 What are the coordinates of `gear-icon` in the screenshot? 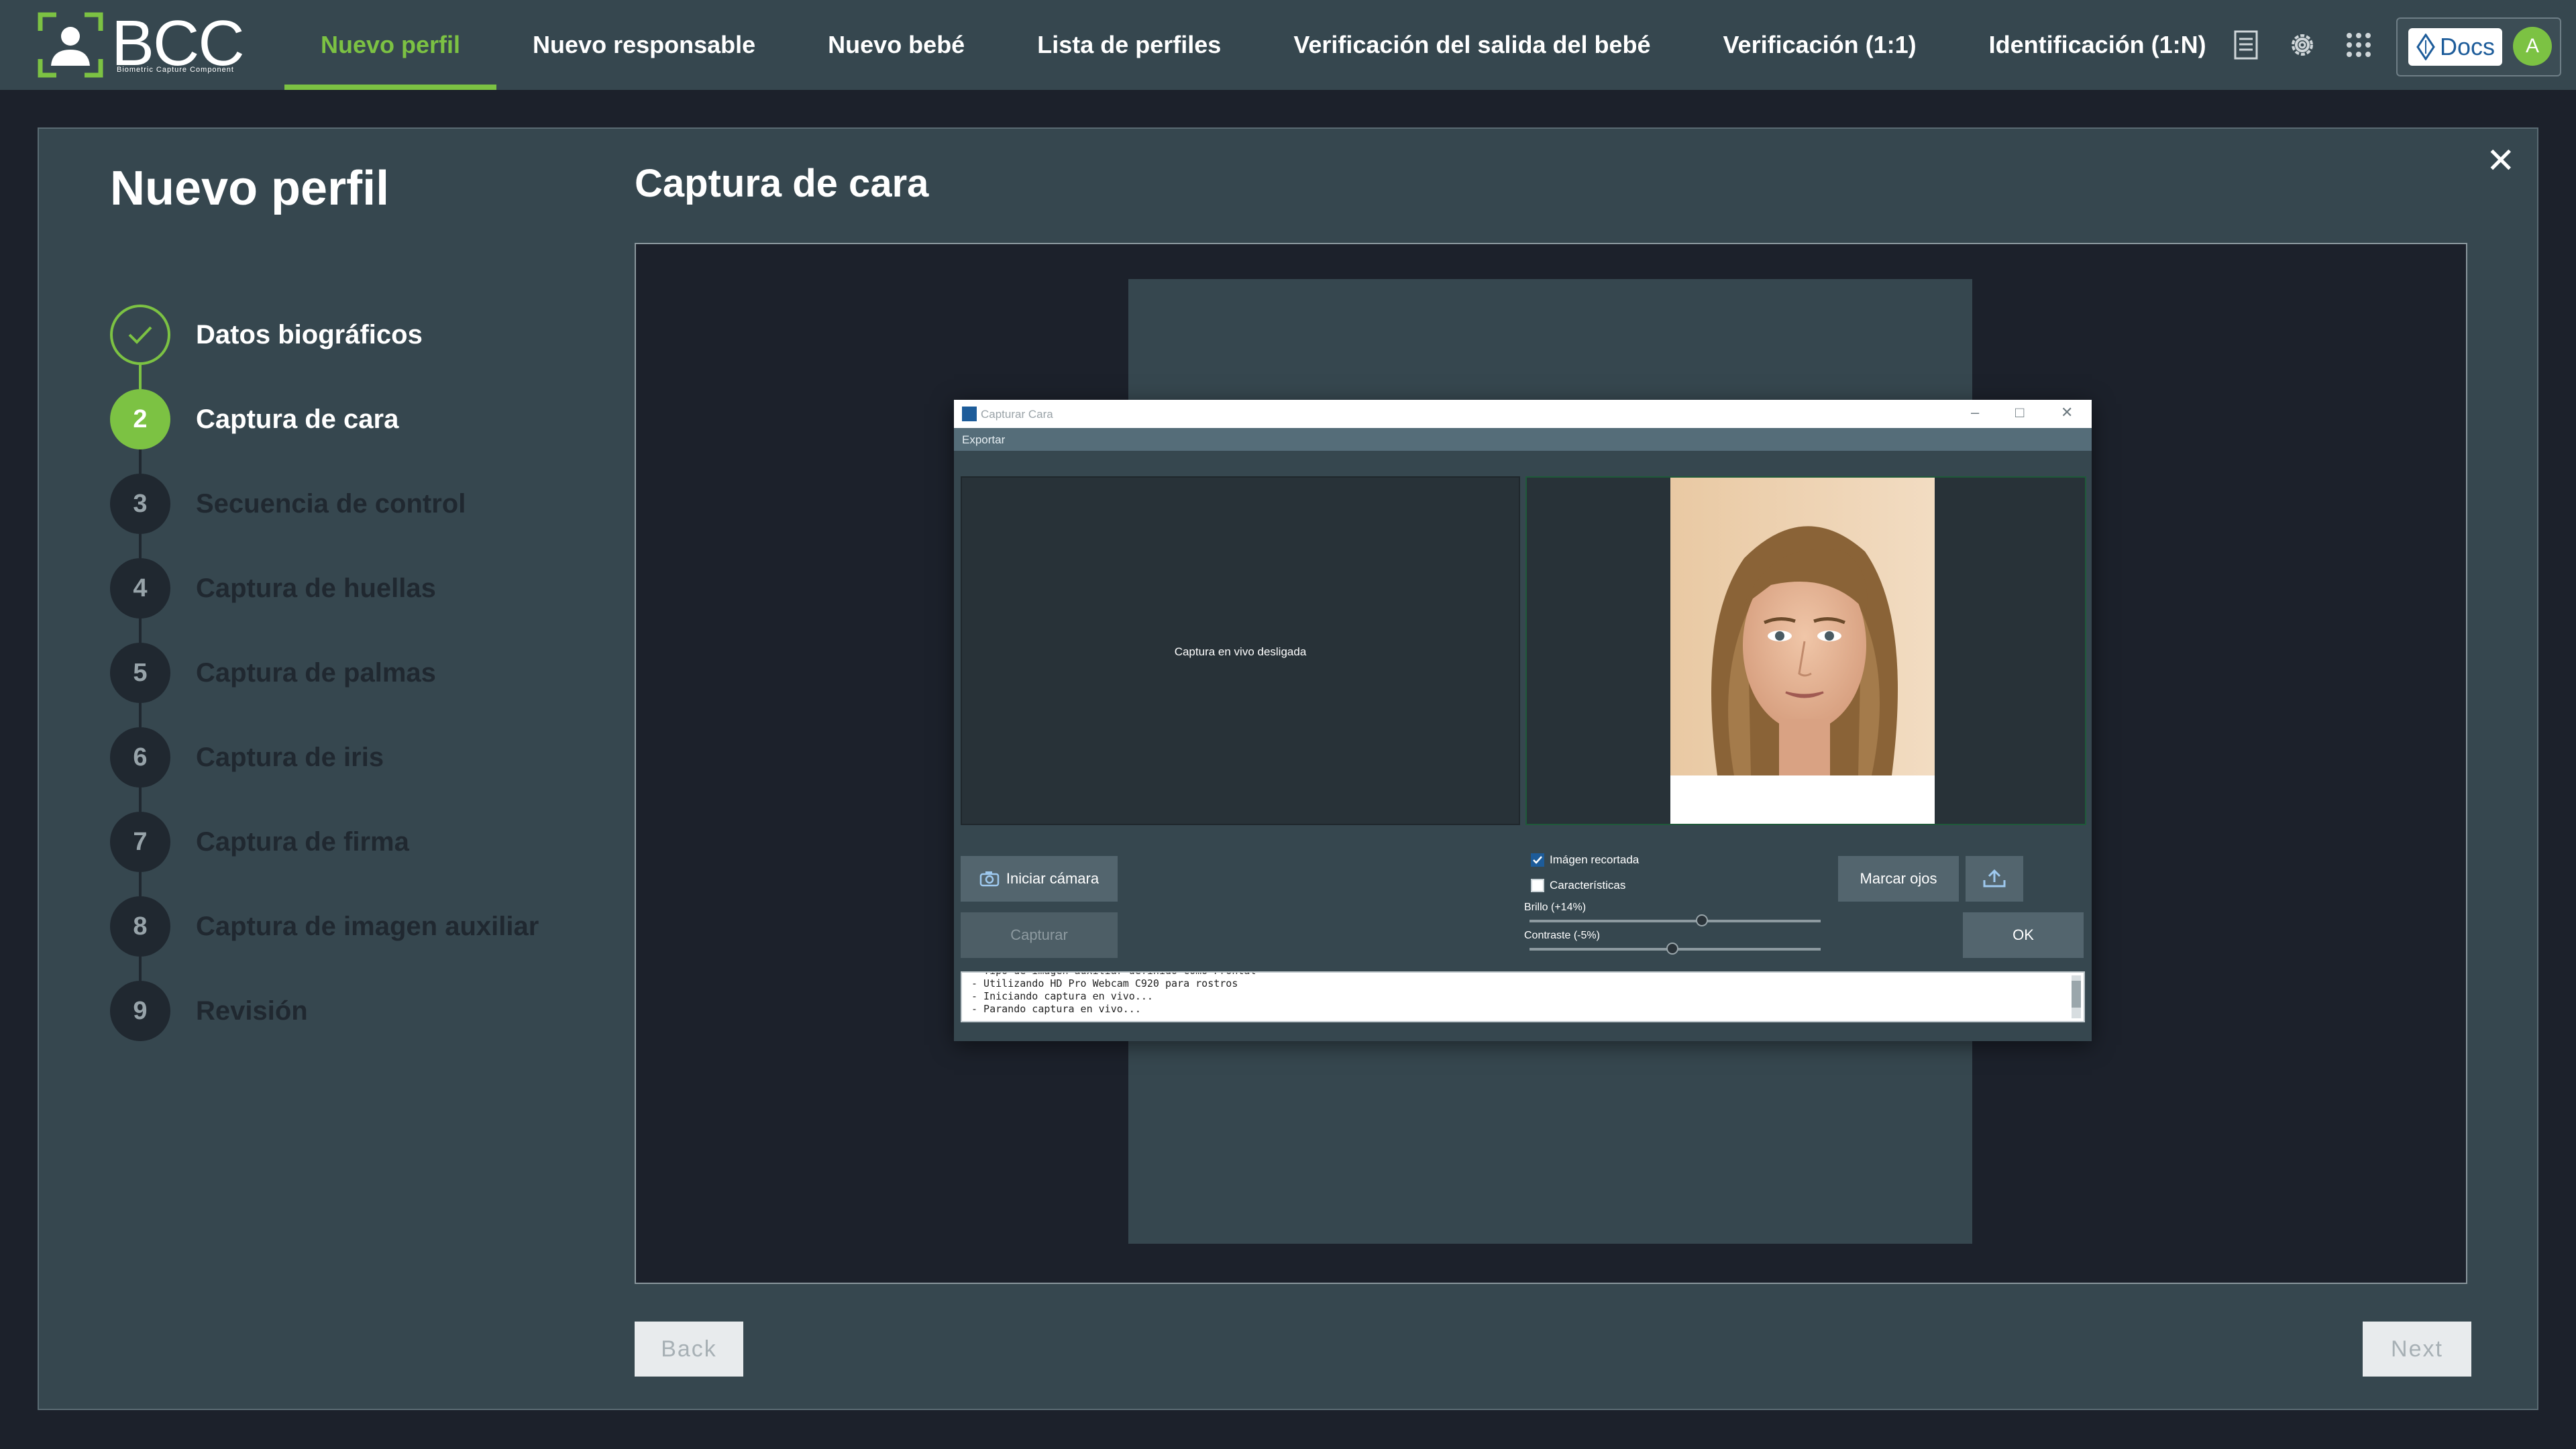 It's located at (2302, 45).